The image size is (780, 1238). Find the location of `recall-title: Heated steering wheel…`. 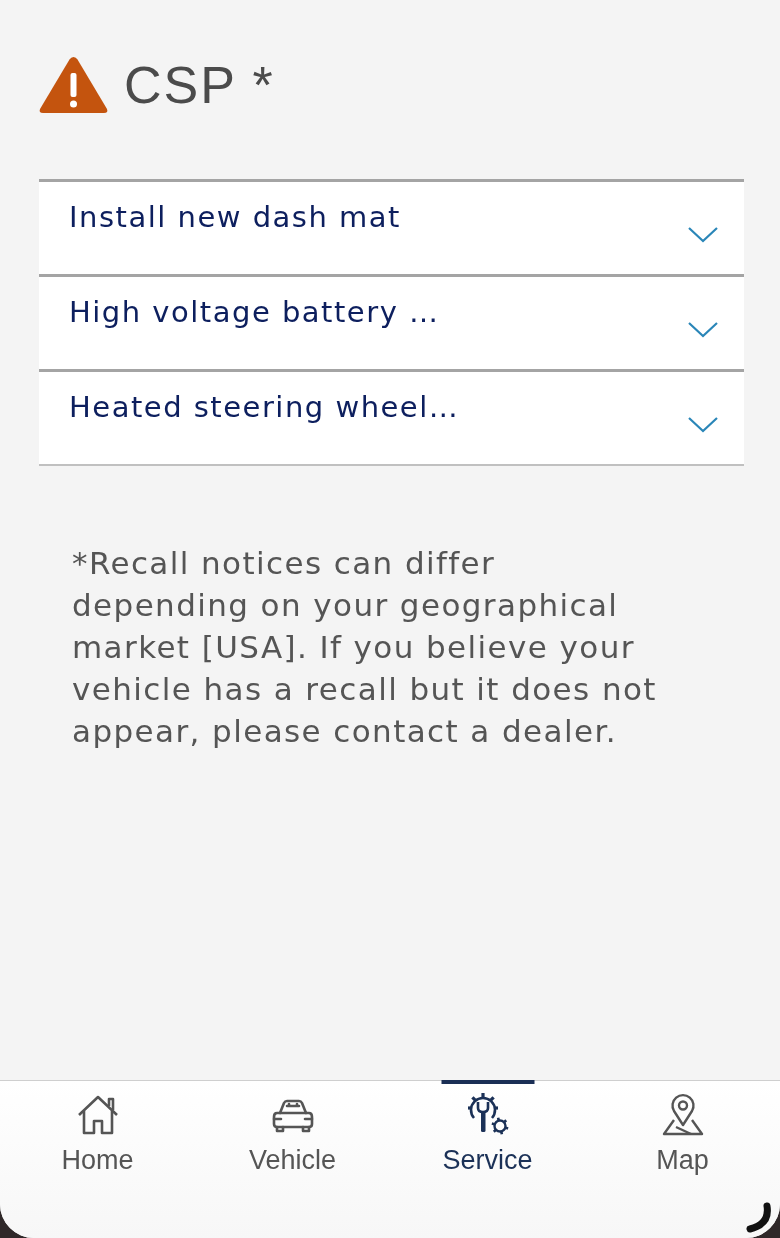

recall-title: Heated steering wheel… is located at coordinates (264, 407).